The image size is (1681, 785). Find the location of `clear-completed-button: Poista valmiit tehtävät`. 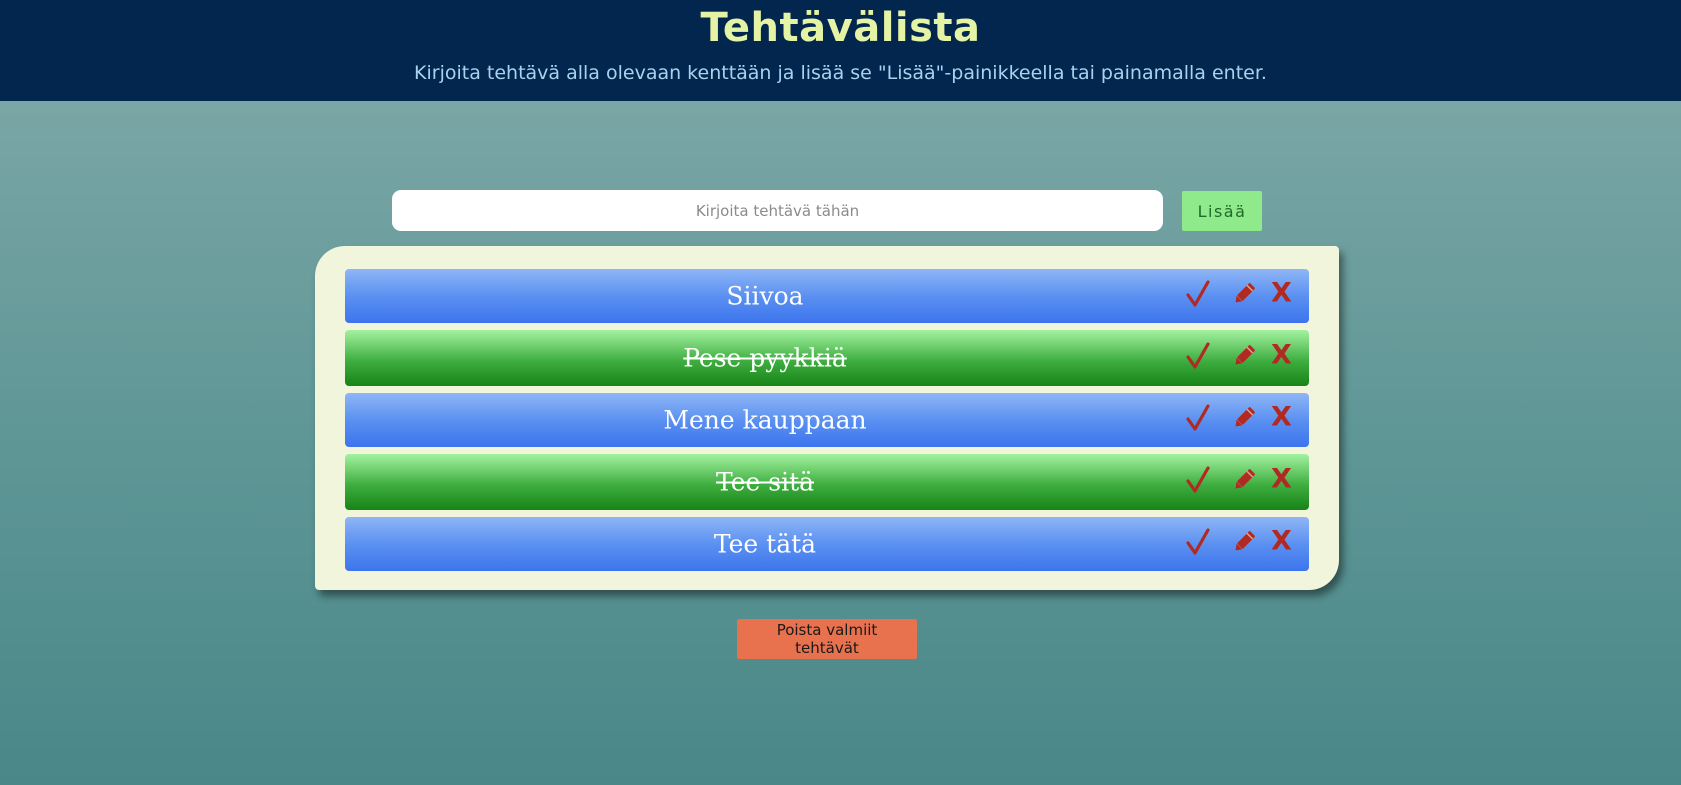

clear-completed-button: Poista valmiit tehtävät is located at coordinates (827, 639).